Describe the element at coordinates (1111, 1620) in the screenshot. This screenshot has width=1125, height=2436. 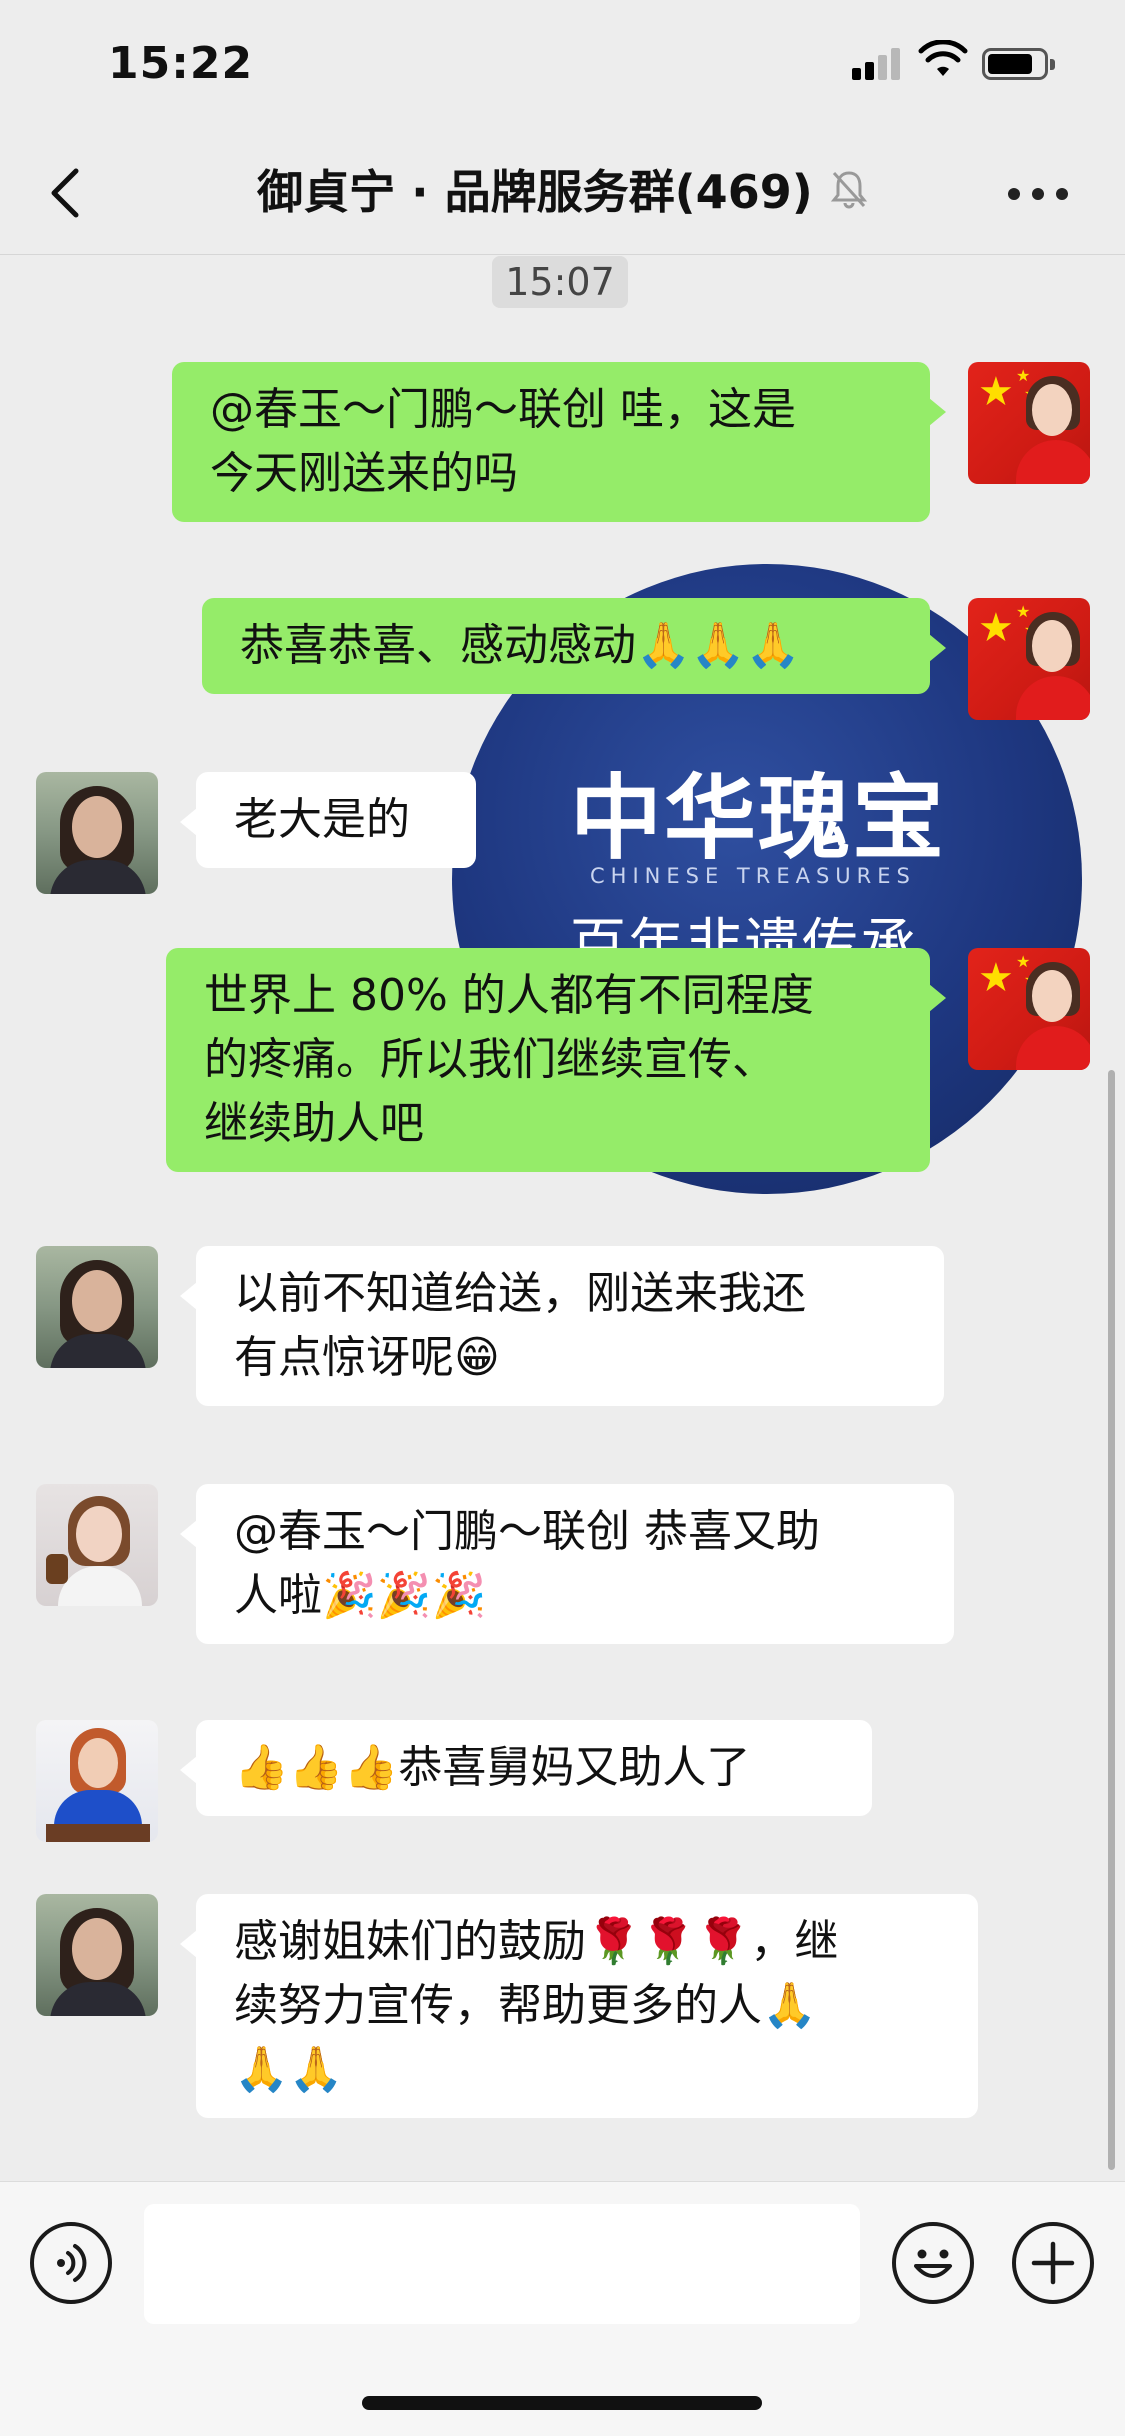
I see `scrollbar` at that location.